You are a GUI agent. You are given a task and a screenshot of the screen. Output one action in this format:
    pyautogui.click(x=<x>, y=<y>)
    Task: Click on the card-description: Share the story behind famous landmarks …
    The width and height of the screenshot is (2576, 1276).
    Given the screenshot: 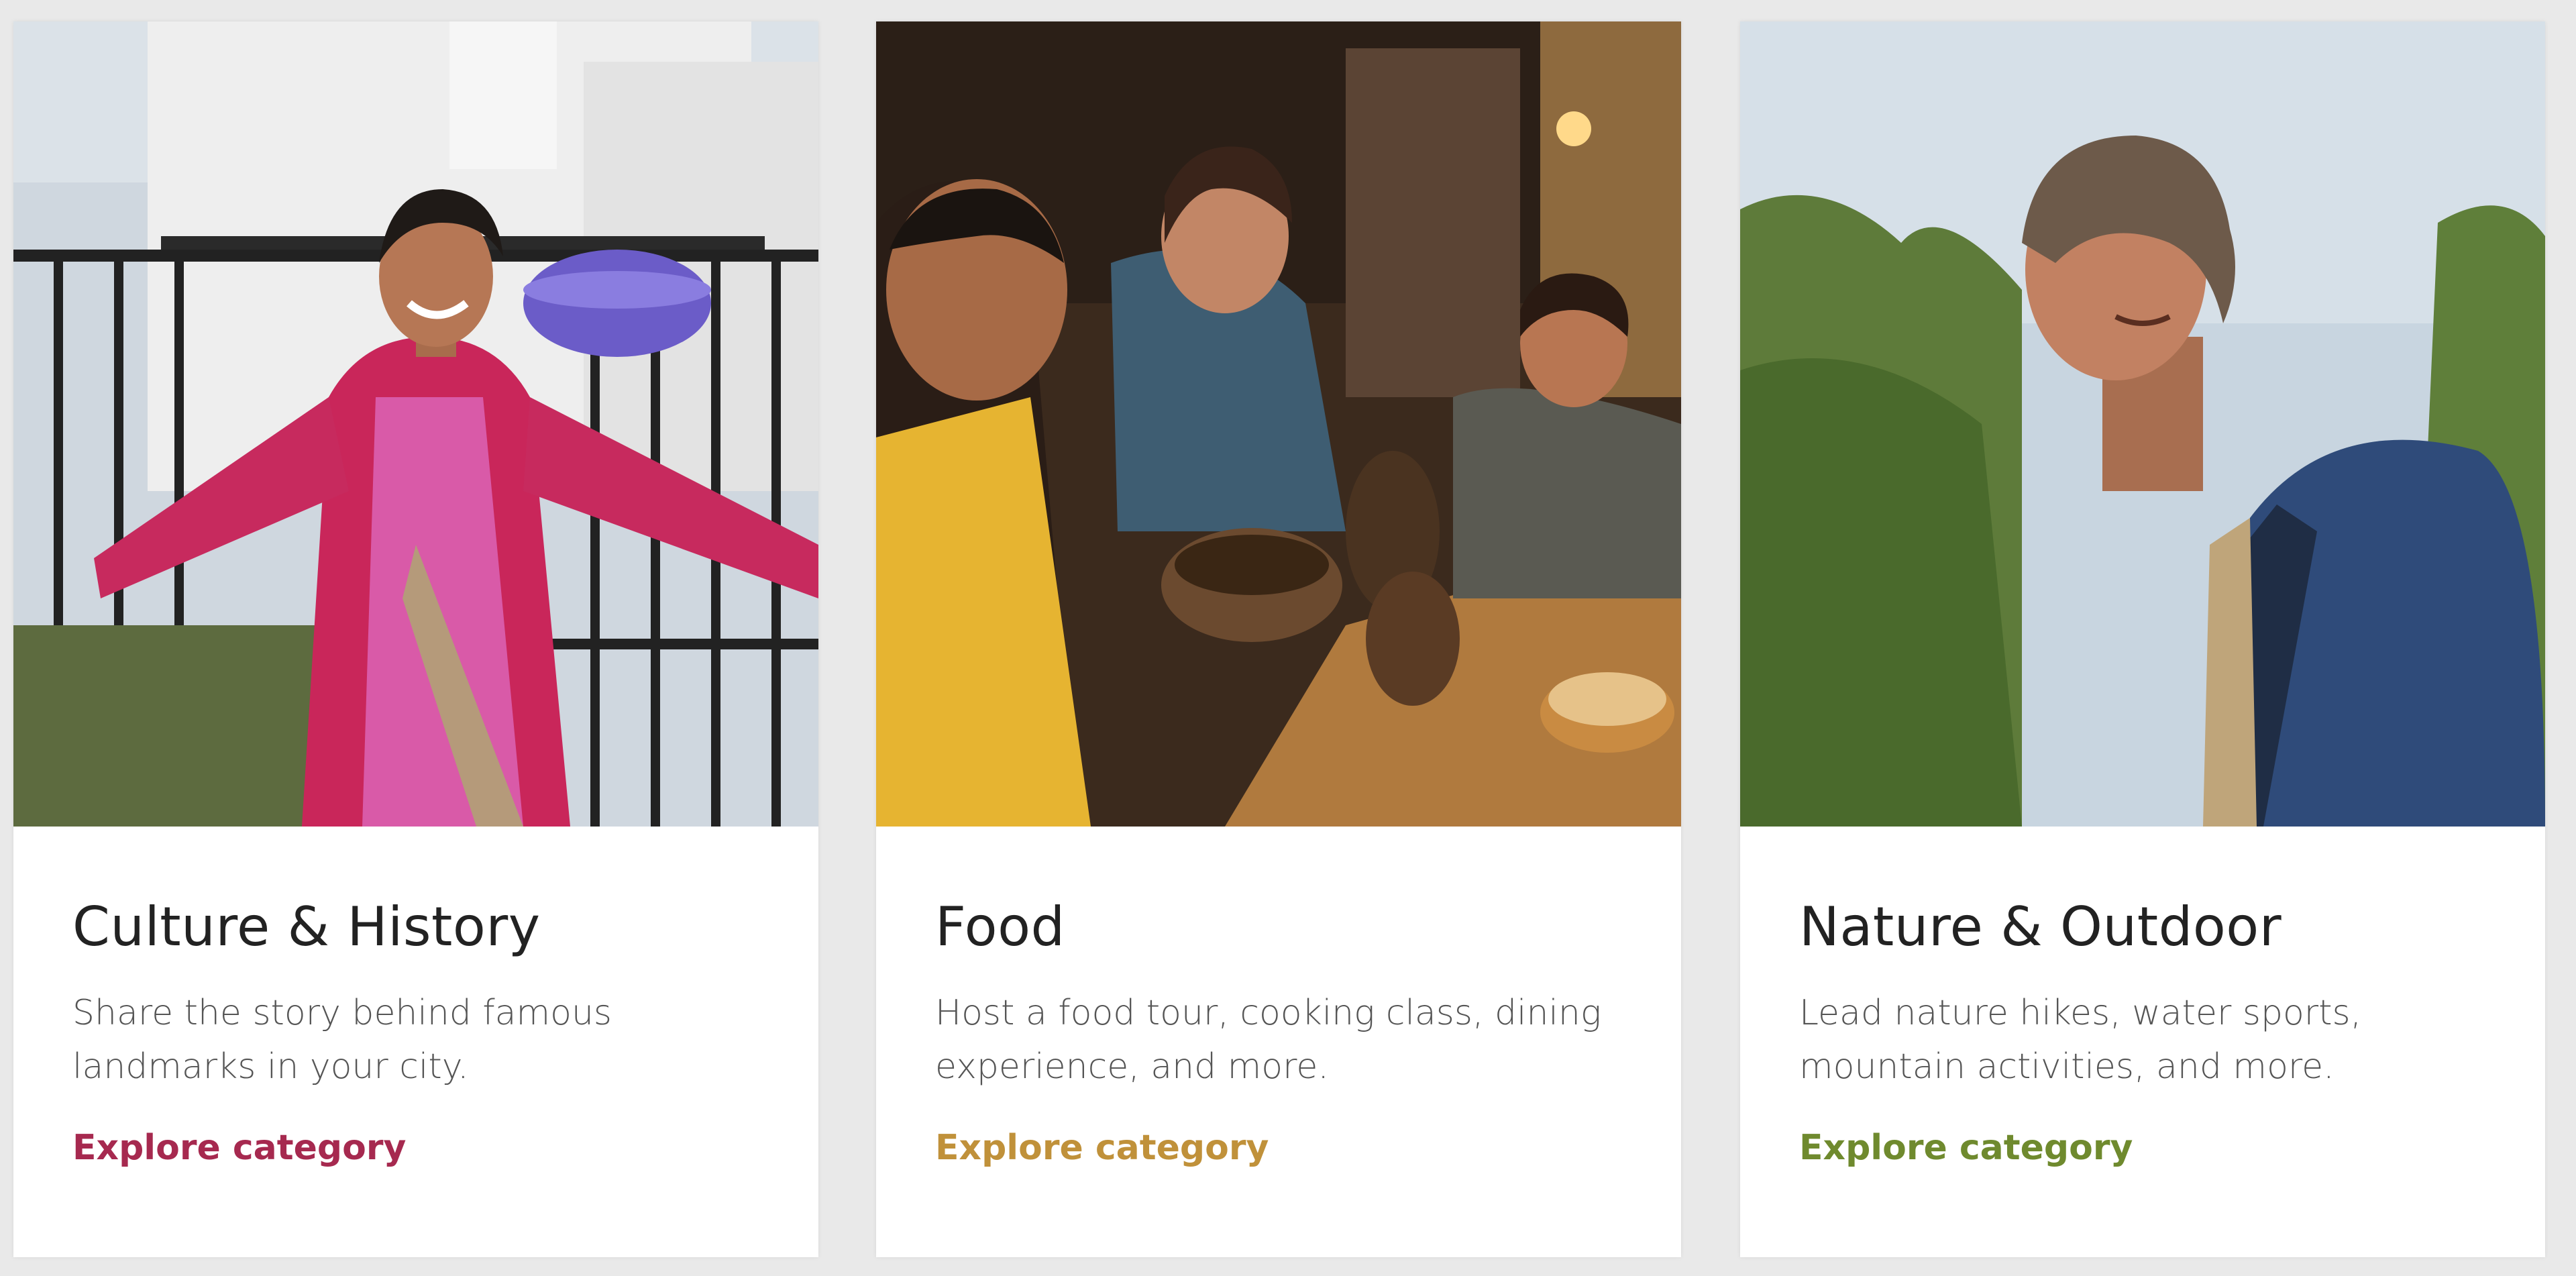 What is the action you would take?
    pyautogui.click(x=342, y=1040)
    